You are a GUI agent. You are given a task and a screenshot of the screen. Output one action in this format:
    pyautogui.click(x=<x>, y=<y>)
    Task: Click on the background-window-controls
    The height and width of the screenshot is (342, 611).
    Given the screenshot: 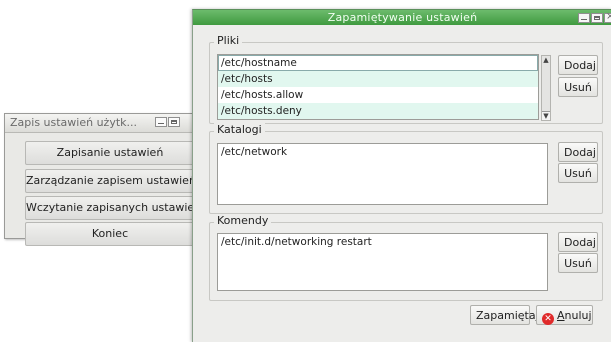 What is the action you would take?
    pyautogui.click(x=167, y=122)
    